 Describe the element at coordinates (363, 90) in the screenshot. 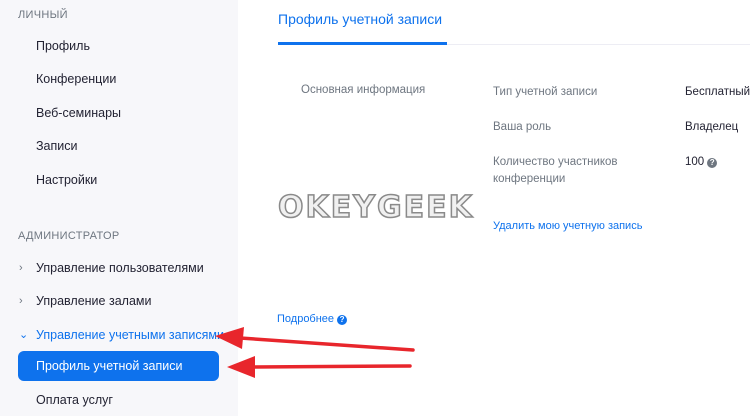

I see `basic-info-label: Основная информация` at that location.